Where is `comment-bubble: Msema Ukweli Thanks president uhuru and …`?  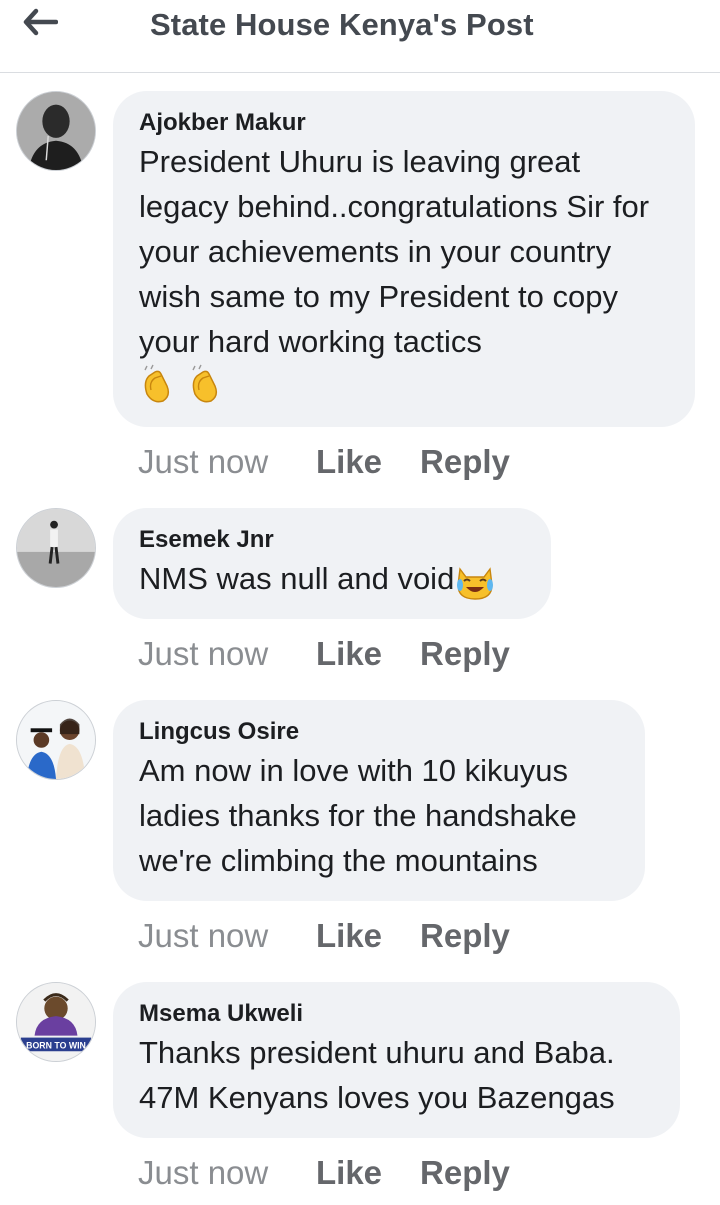 comment-bubble: Msema Ukweli Thanks president uhuru and … is located at coordinates (396, 1060).